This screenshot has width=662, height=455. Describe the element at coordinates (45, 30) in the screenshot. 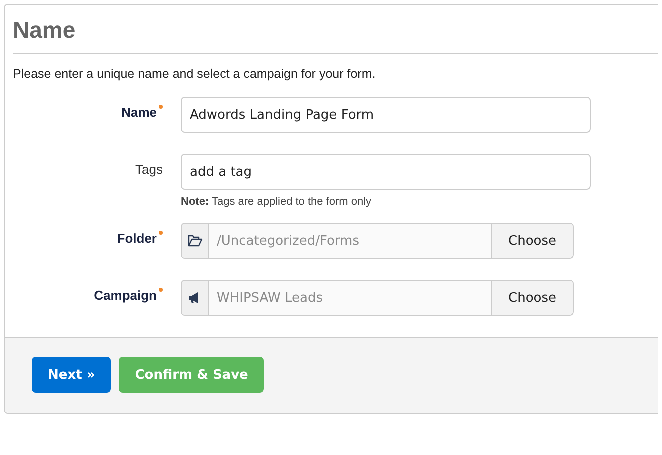

I see `panel-title: Name` at that location.